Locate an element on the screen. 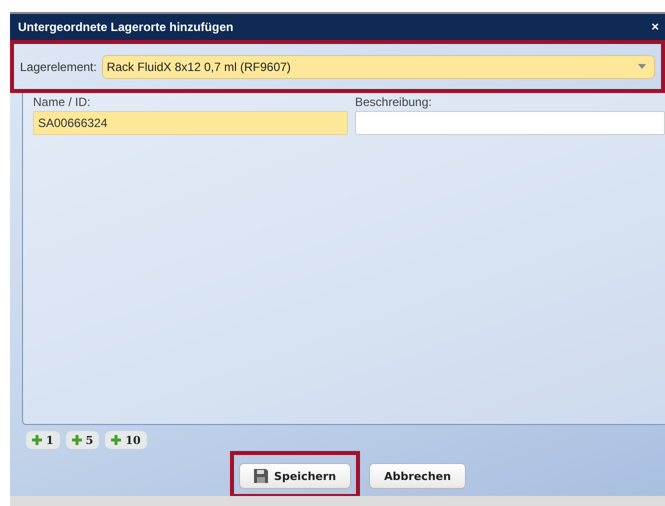 The height and width of the screenshot is (506, 665). add-rows-button: 5 is located at coordinates (83, 440).